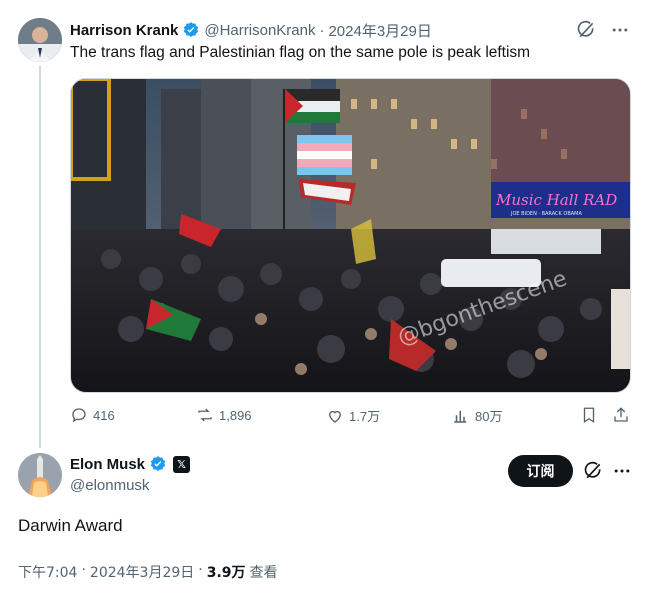 This screenshot has width=650, height=593. Describe the element at coordinates (47, 572) in the screenshot. I see `tweet-time: 下午7:04` at that location.